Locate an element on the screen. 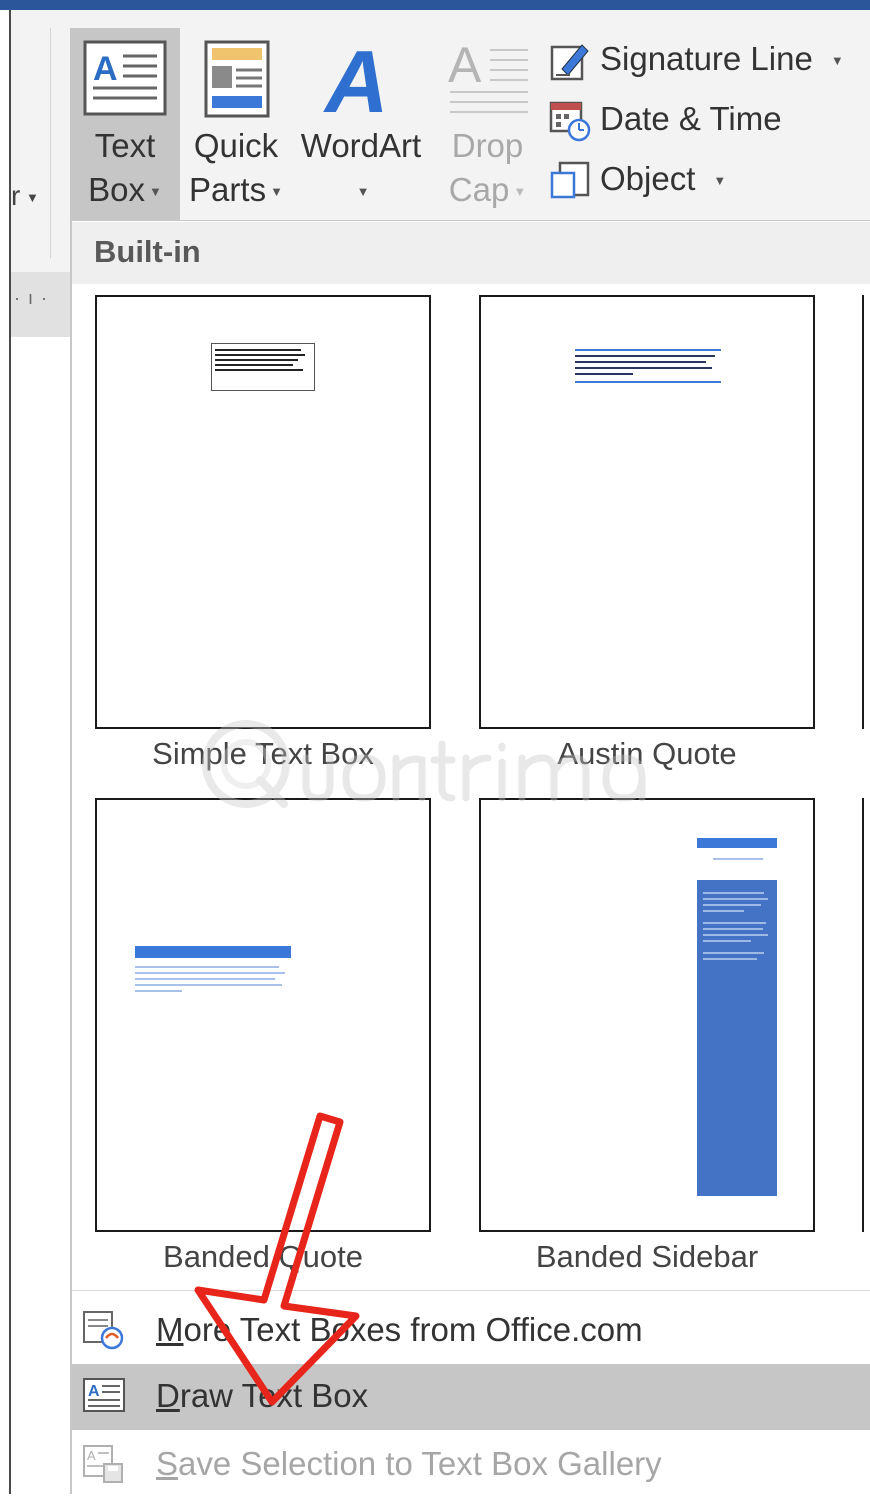 This screenshot has height=1498, width=870. menu-mnemonic: D is located at coordinates (168, 1395).